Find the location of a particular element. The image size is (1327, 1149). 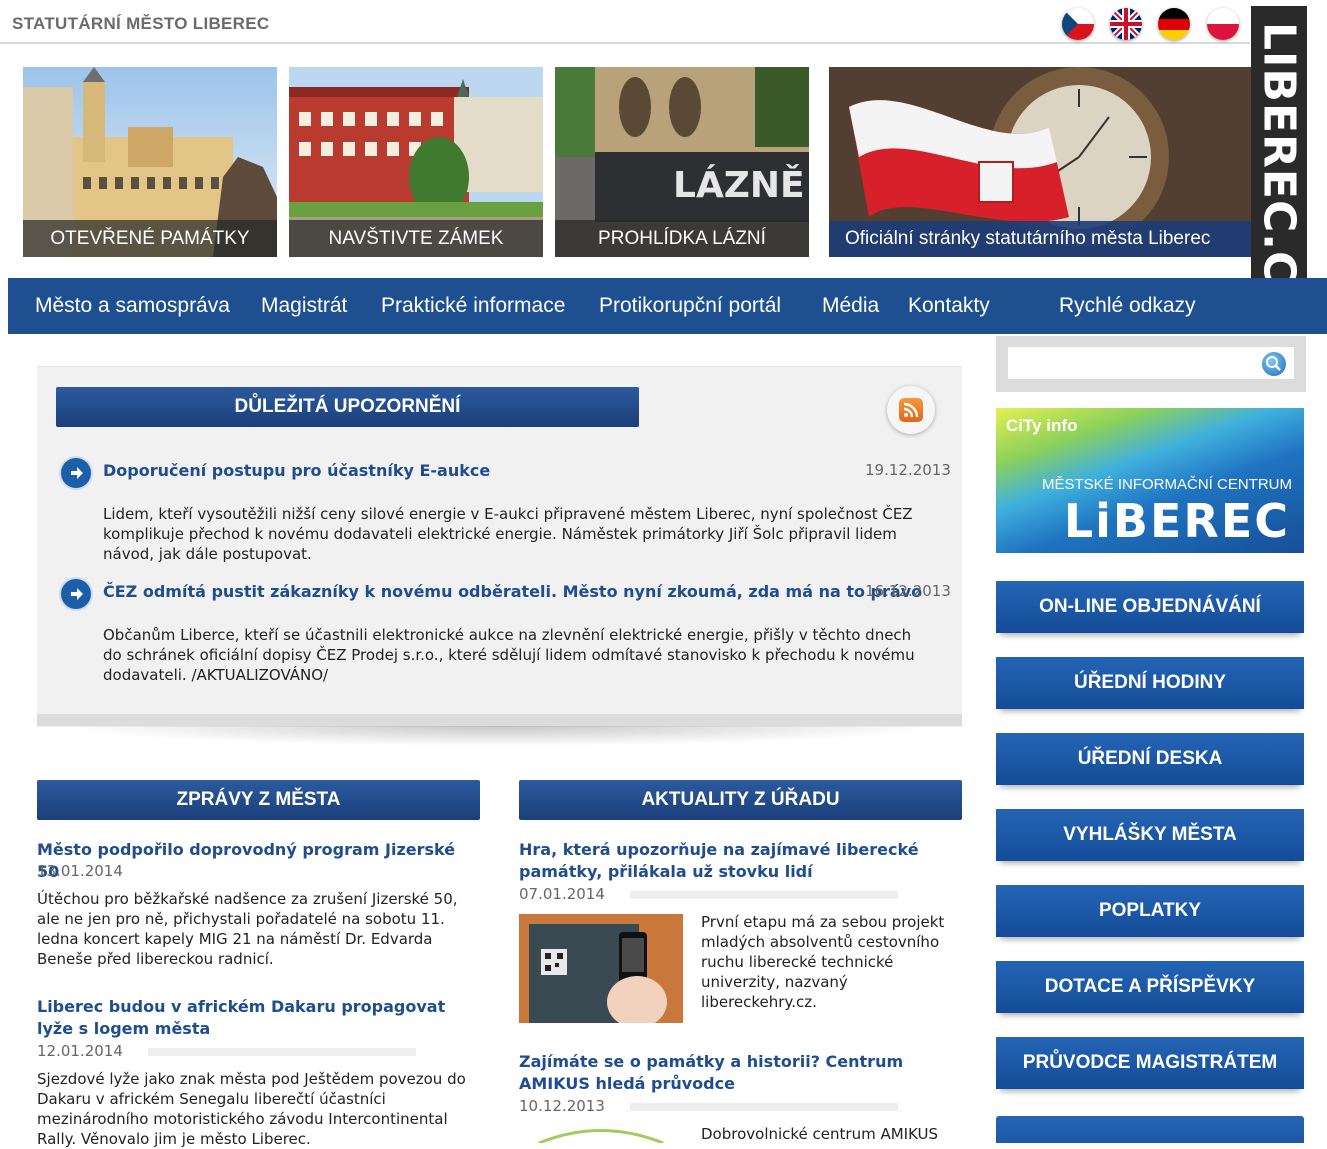

notice-link: Doporučení postupu pro účastníky E-aukce is located at coordinates (296, 470).